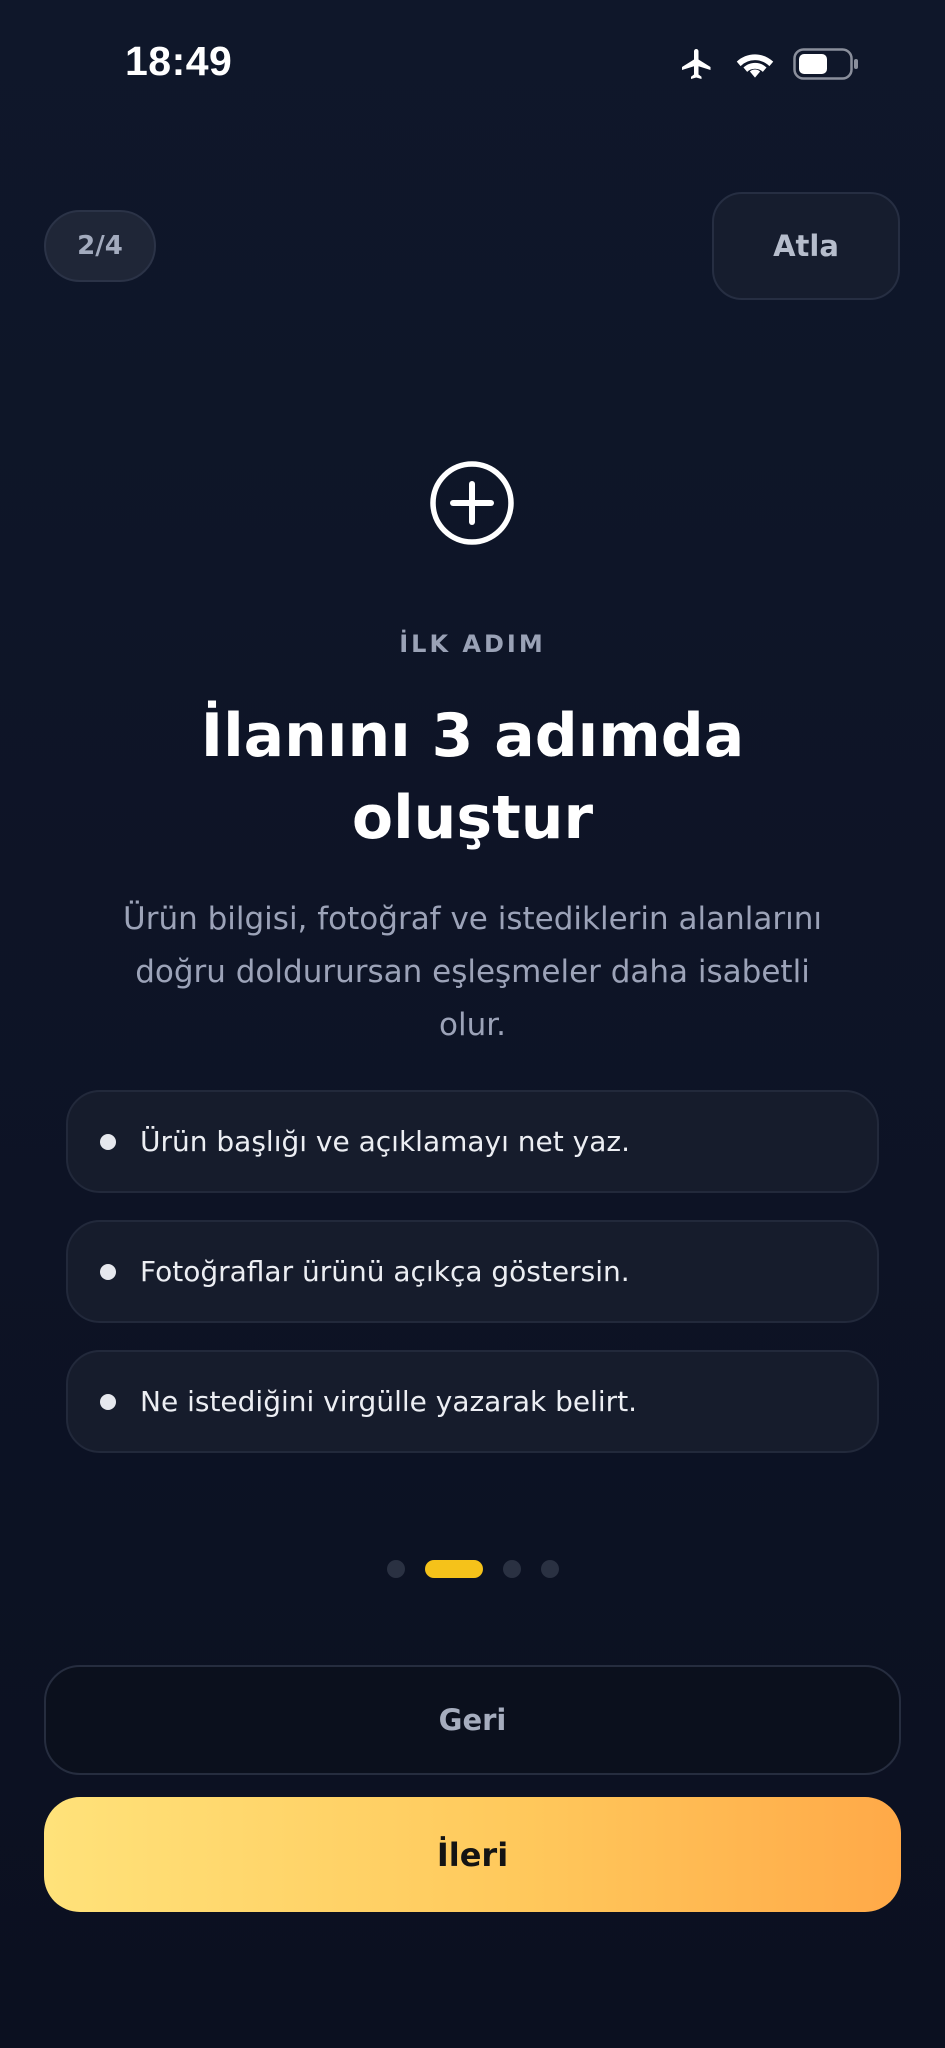  I want to click on step-eyebrow: İLK ADIM, so click(472, 644).